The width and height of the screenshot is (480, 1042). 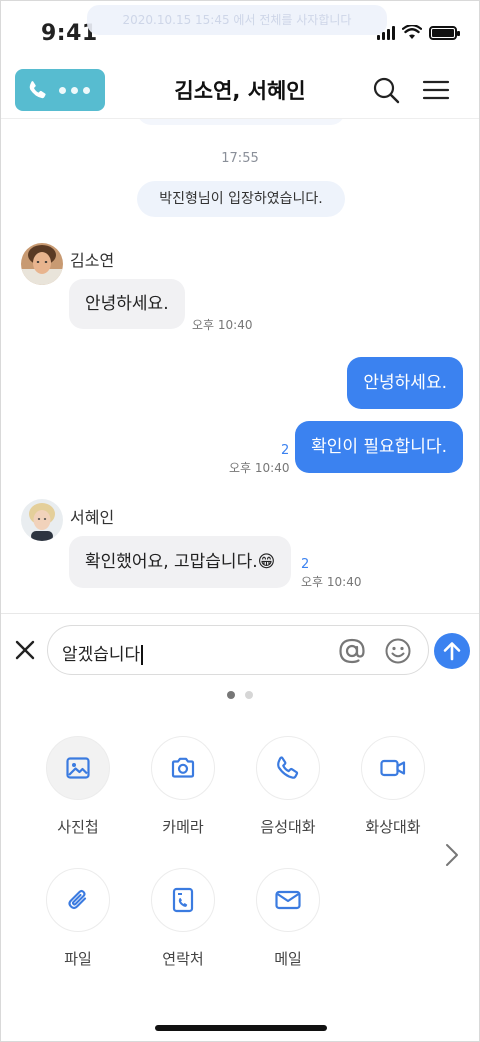 I want to click on hamburger-menu-icon, so click(x=436, y=90).